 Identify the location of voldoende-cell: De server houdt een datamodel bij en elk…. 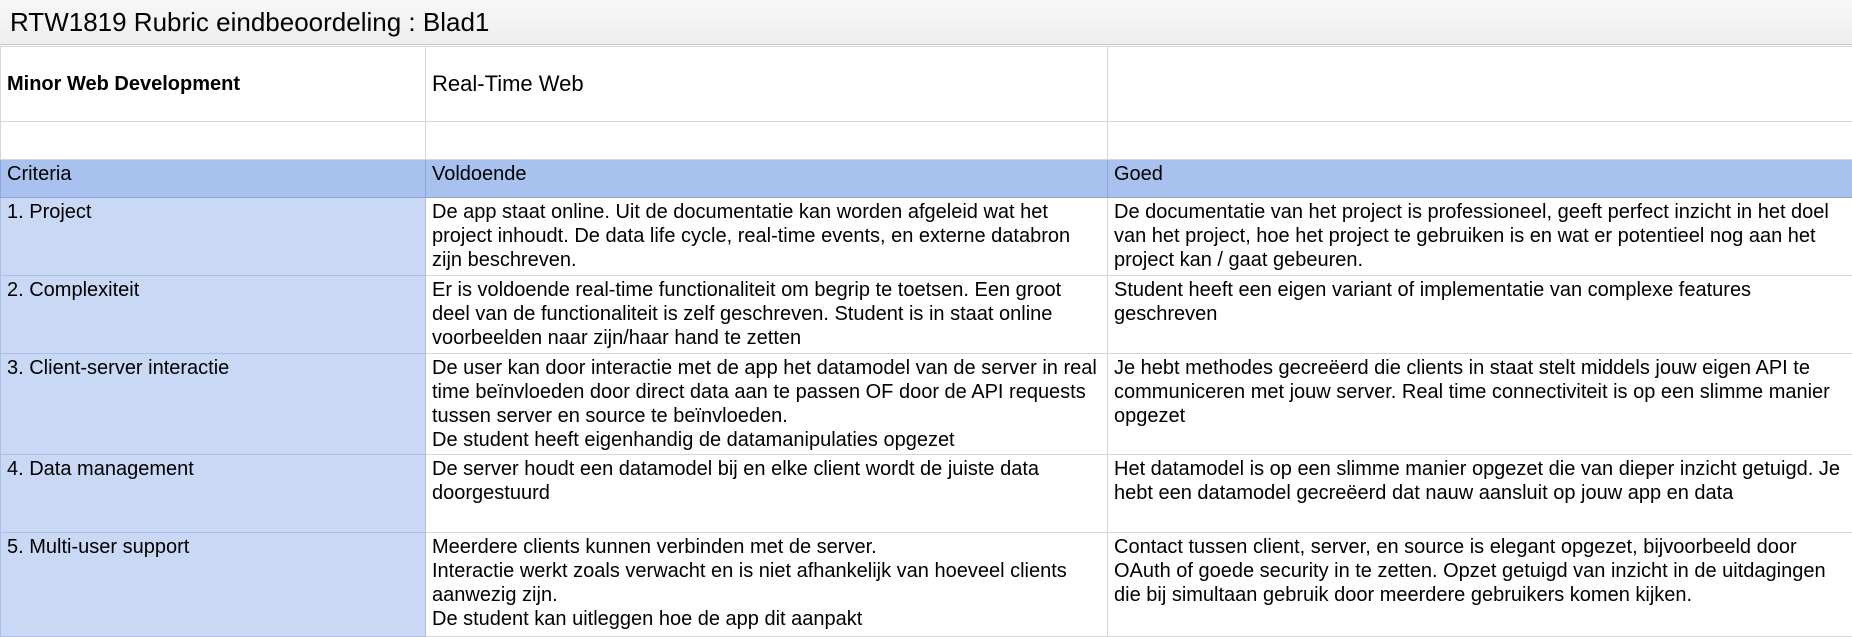
(767, 494).